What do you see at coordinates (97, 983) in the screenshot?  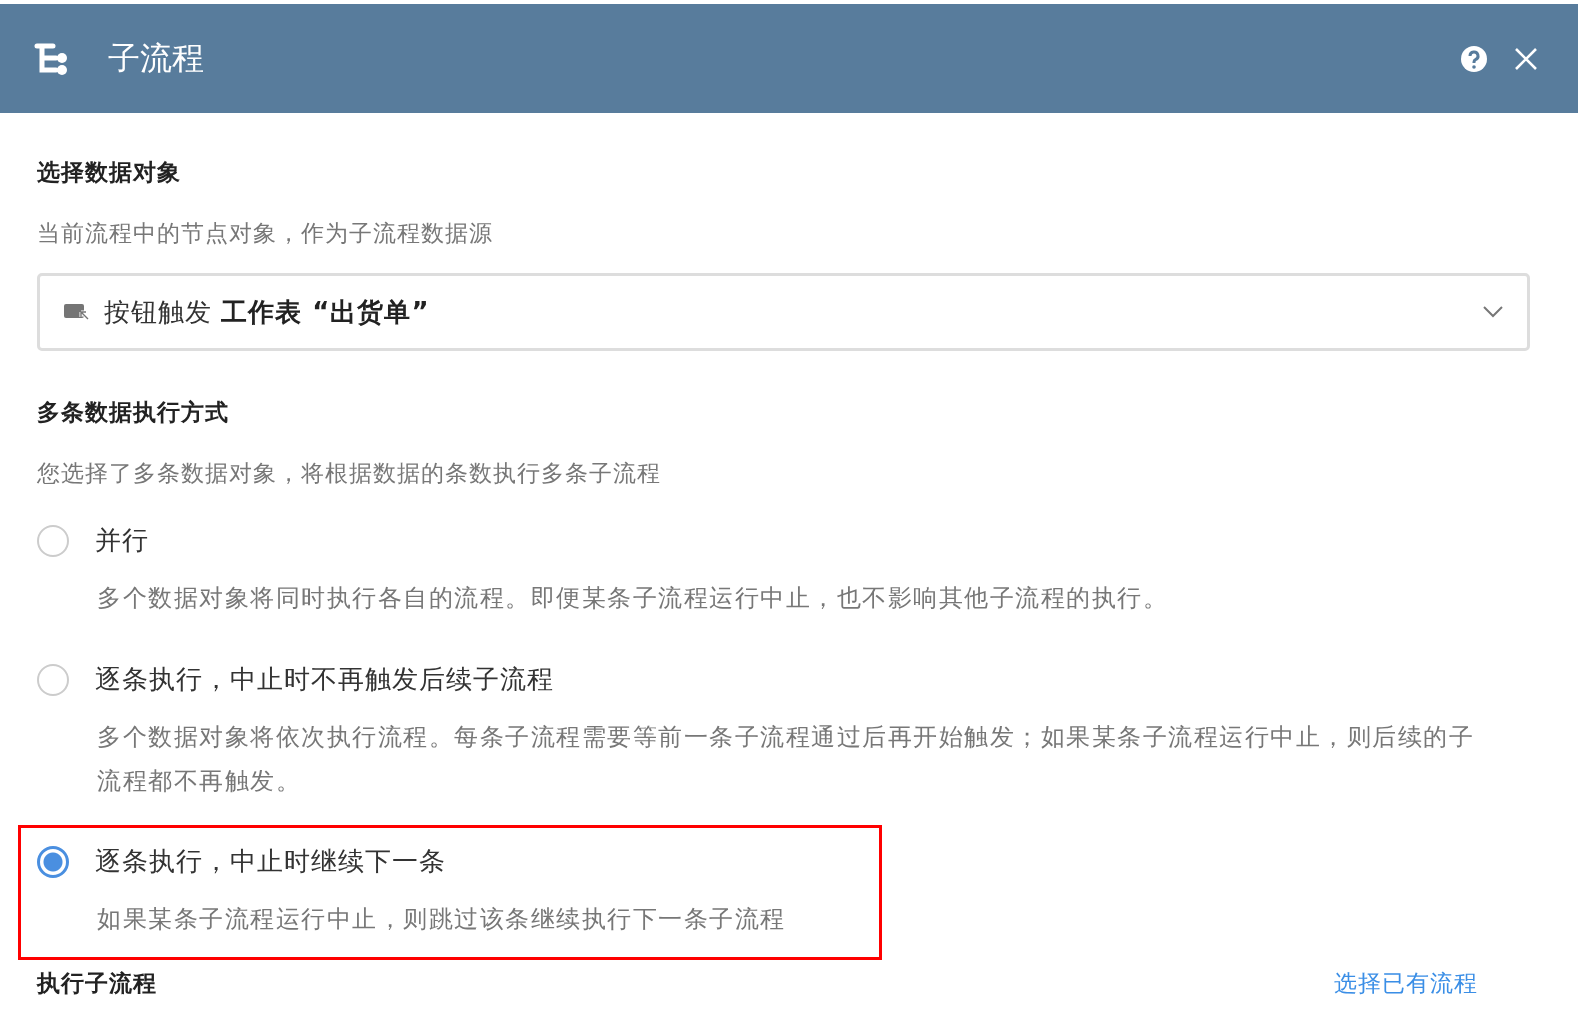 I see `section-heading: 执行子流程` at bounding box center [97, 983].